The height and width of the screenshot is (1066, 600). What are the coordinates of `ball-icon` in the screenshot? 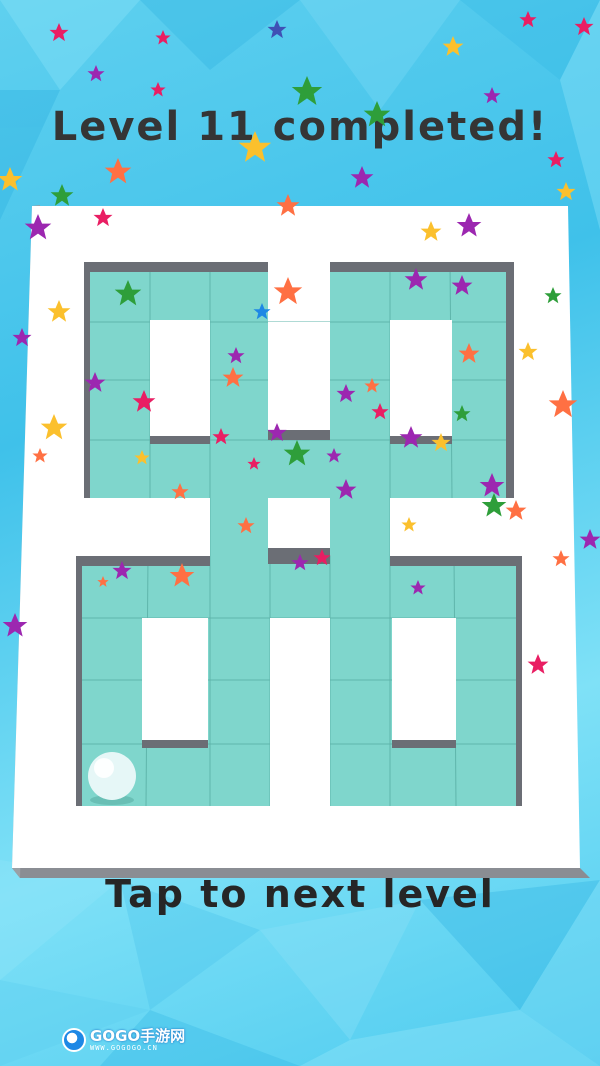 It's located at (112, 778).